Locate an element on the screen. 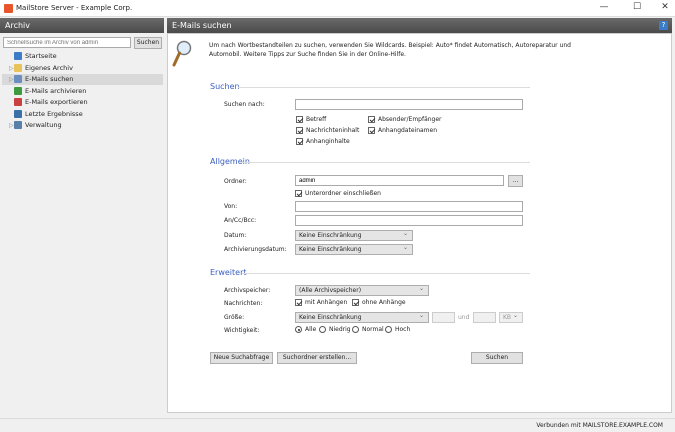 The image size is (675, 432). from-label: Von: is located at coordinates (231, 206).